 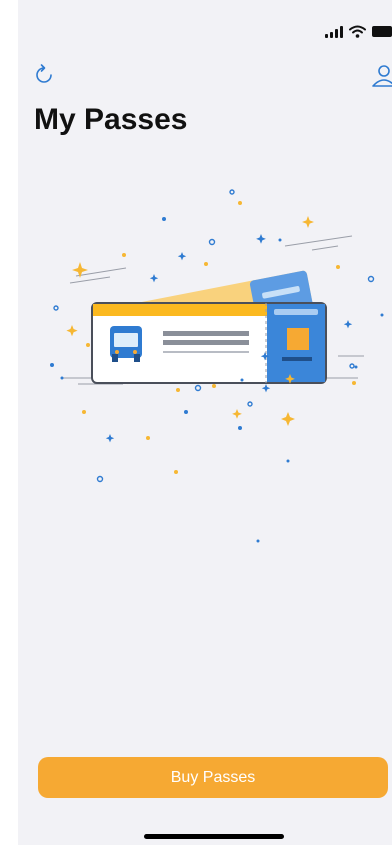 I want to click on status-bar, so click(x=358, y=31).